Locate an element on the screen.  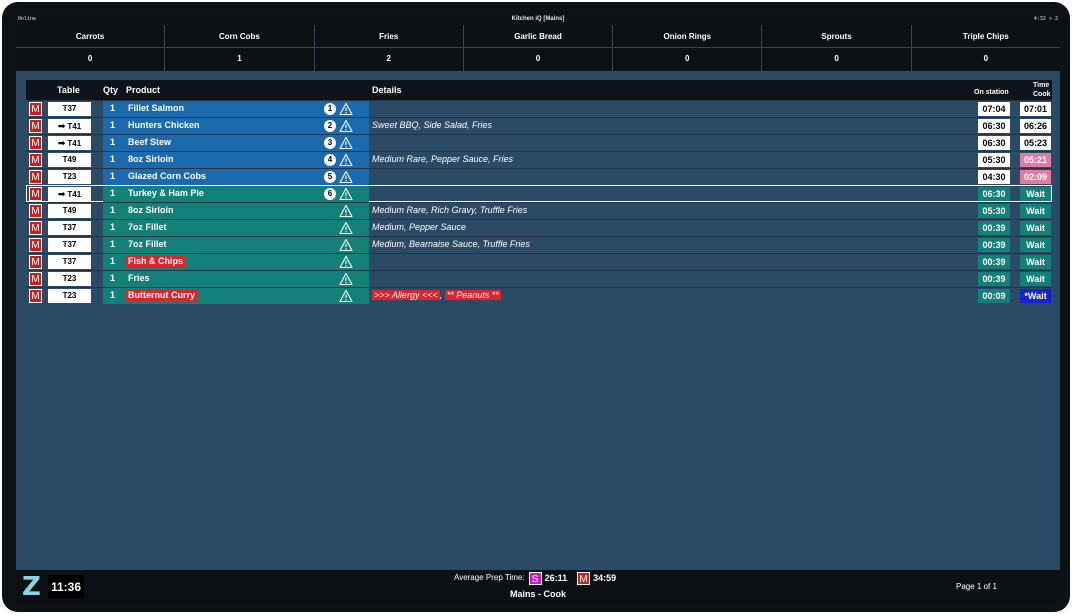
summary-cell: Carrots 0 is located at coordinates (90, 48).